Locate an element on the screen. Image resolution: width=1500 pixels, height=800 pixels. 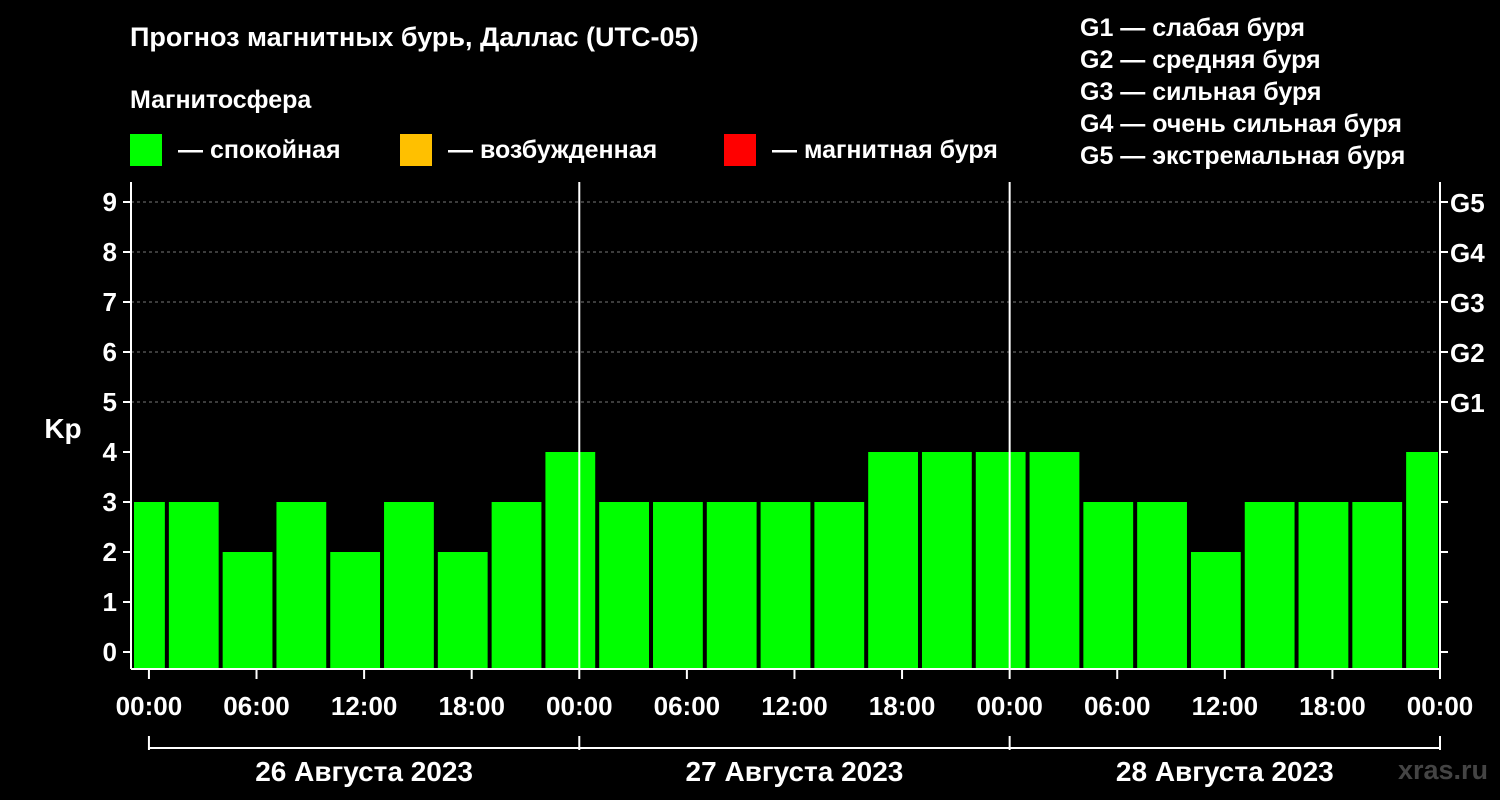
g-level-label: G1 is located at coordinates (1467, 403).